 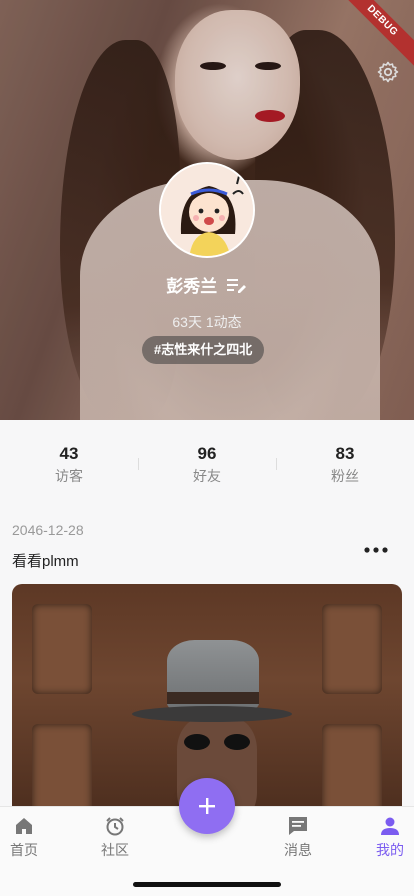 I want to click on profile-stats-line: 63天 1动态, so click(x=207, y=322).